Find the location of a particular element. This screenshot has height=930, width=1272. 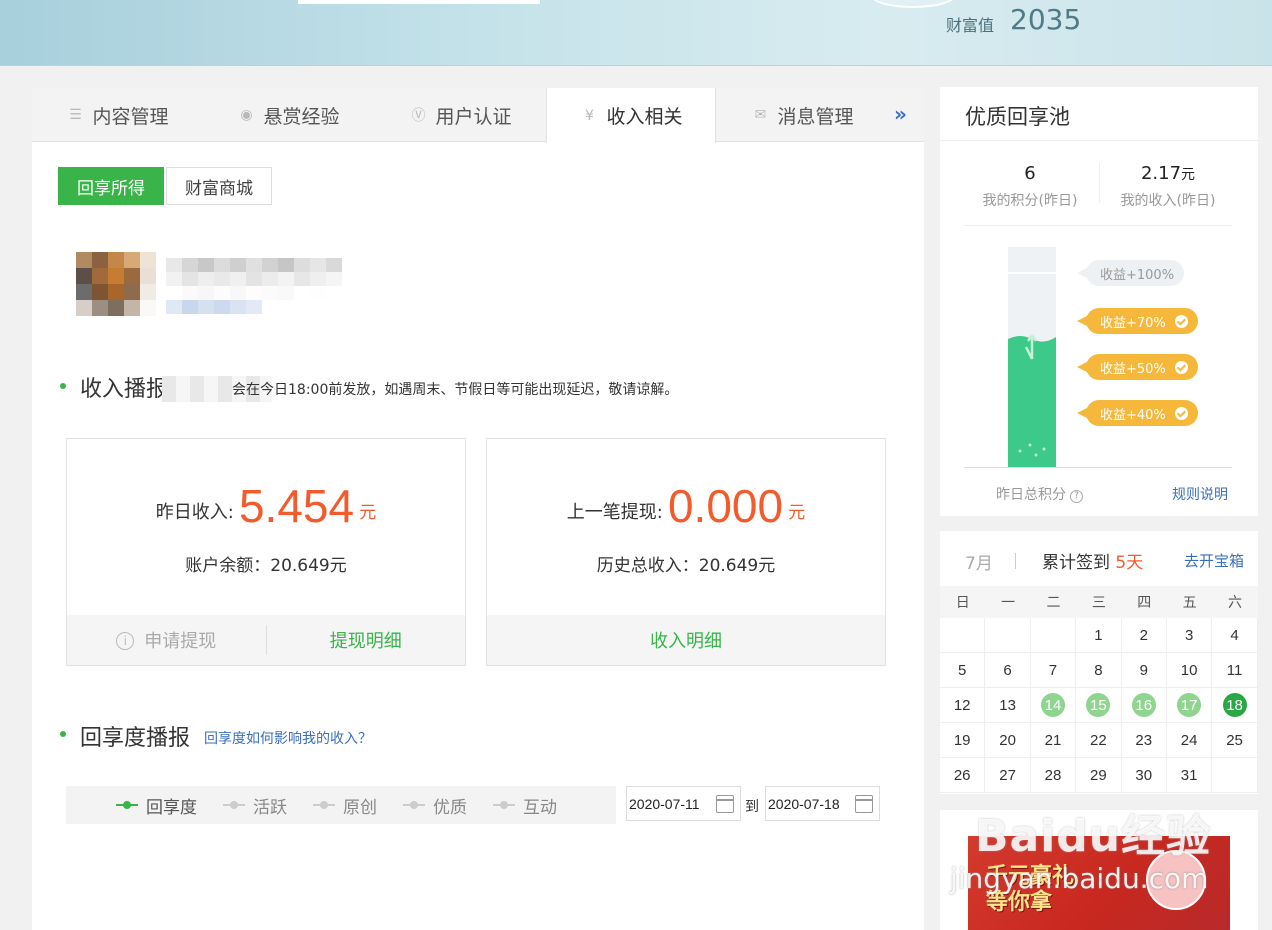

my-points-value: 6 is located at coordinates (1030, 173).